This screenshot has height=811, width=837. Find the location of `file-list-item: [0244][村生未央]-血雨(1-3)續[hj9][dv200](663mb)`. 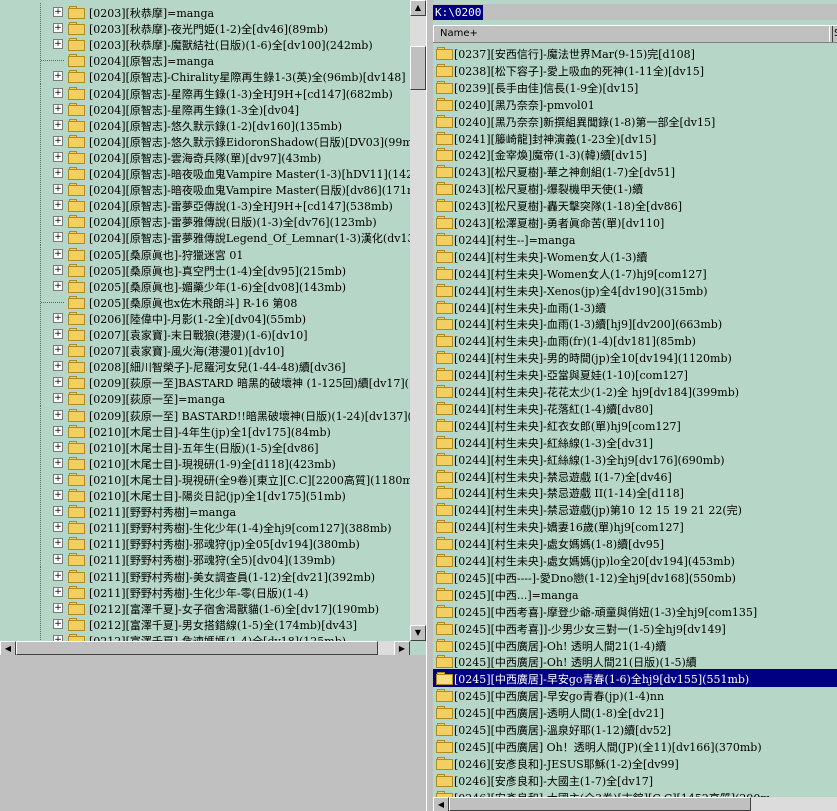

file-list-item: [0244][村生未央]-血雨(1-3)續[hj9][dv200](663mb) is located at coordinates (635, 323).